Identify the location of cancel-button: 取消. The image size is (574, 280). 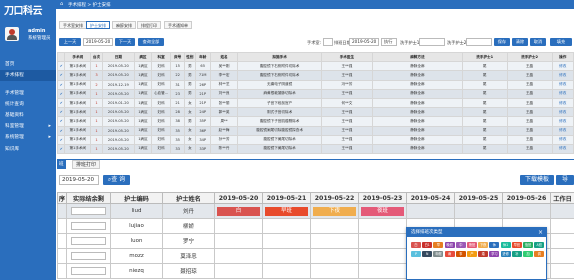
(538, 42).